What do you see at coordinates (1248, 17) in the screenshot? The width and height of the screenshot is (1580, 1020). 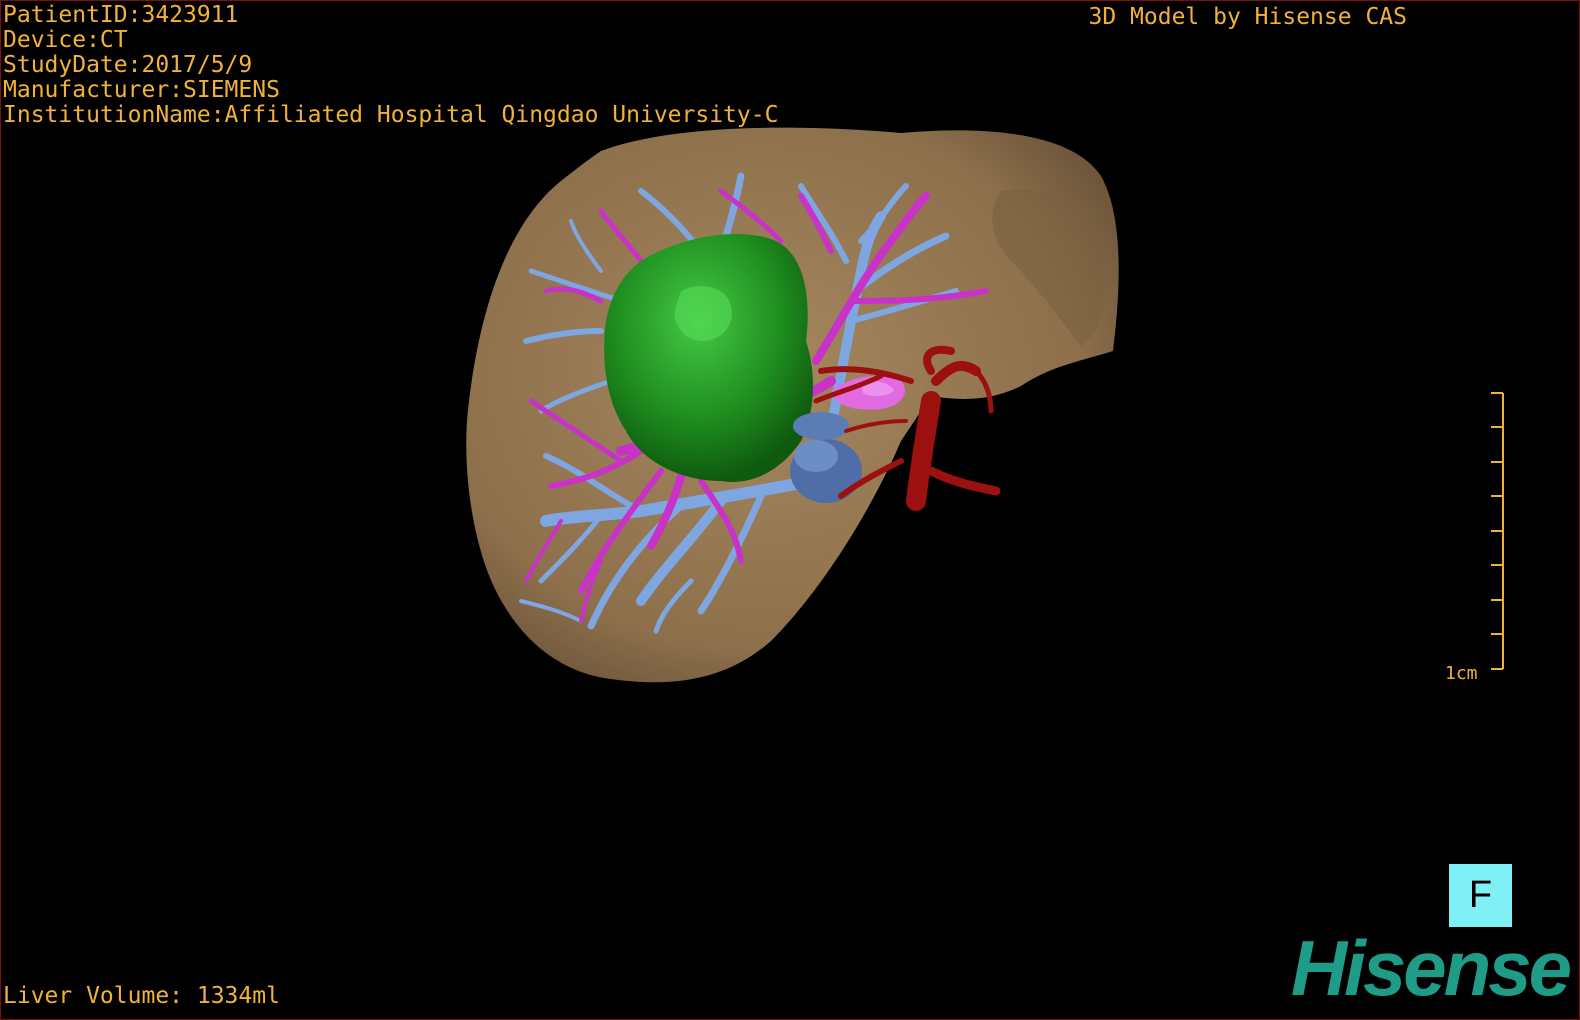 I see `model-brand-label: 3D Model by Hisense CAS` at bounding box center [1248, 17].